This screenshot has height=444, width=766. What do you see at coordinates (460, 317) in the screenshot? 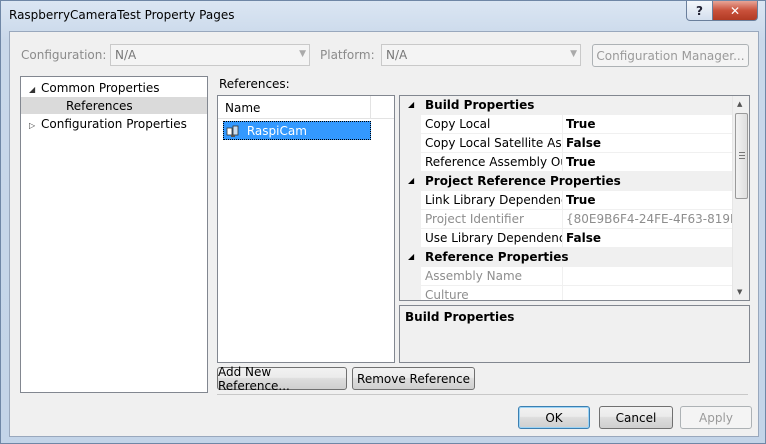
I see `description-title: Build Properties` at bounding box center [460, 317].